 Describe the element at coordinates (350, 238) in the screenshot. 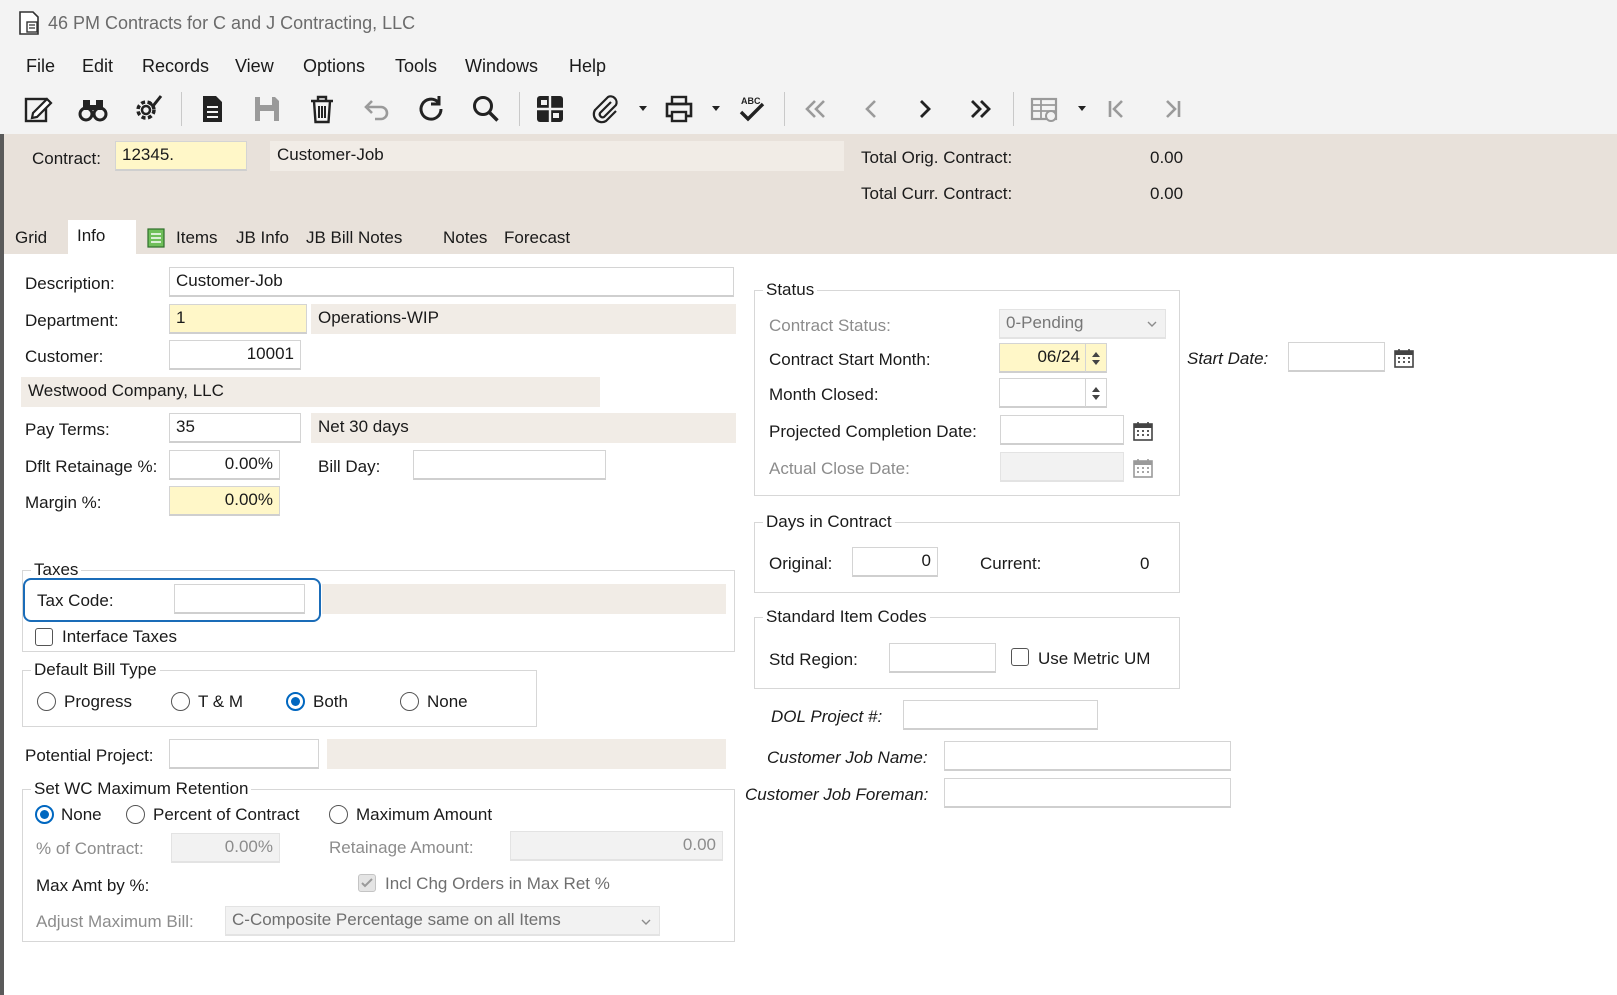

I see `tab-jb-bill-notes: JB Bill Notes` at that location.